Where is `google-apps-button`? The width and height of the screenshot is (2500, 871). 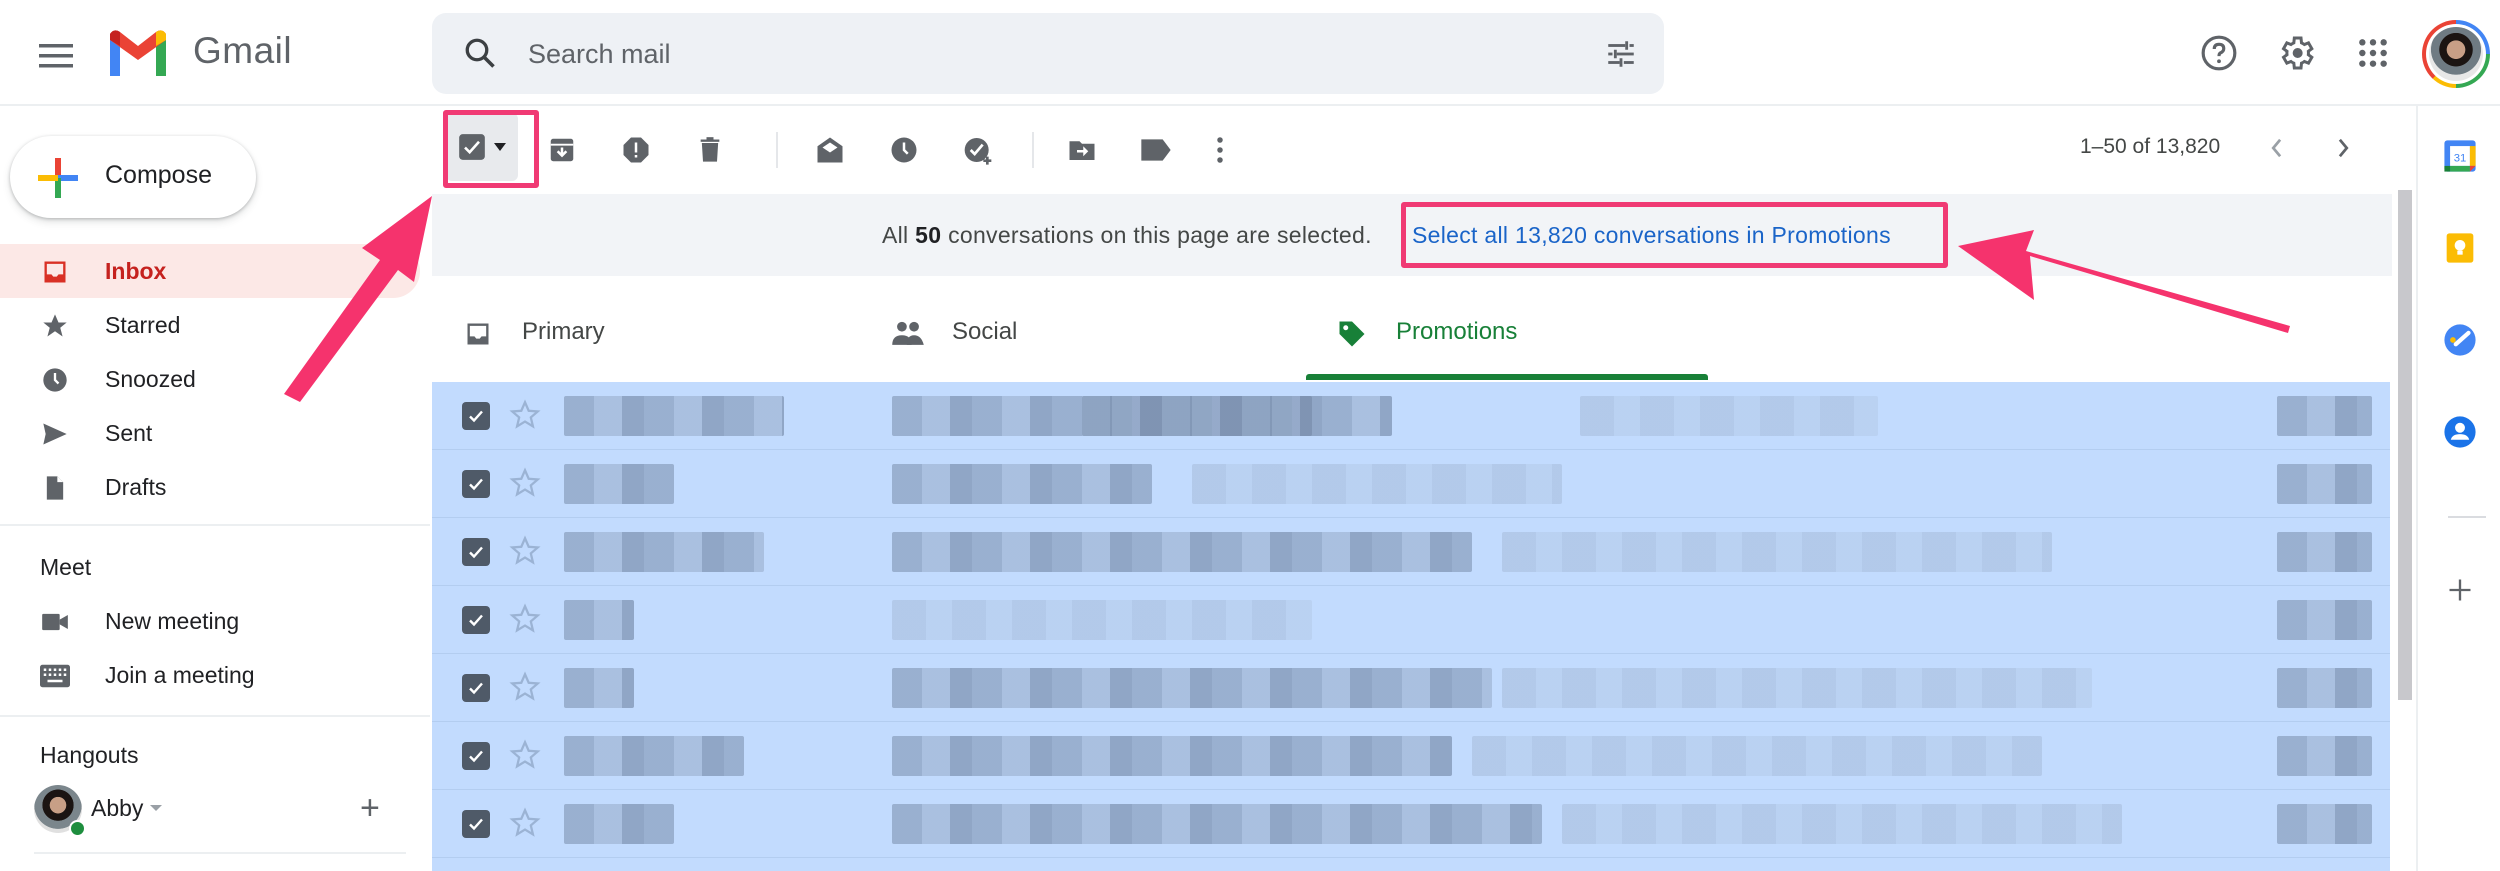 google-apps-button is located at coordinates (2373, 53).